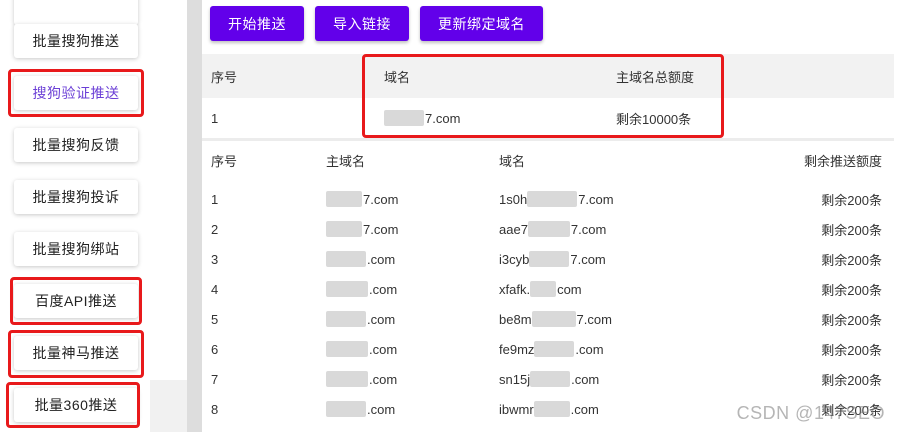 The height and width of the screenshot is (432, 897). I want to click on table-row: 4 .com xfafk. com 剩余200条, so click(548, 289).